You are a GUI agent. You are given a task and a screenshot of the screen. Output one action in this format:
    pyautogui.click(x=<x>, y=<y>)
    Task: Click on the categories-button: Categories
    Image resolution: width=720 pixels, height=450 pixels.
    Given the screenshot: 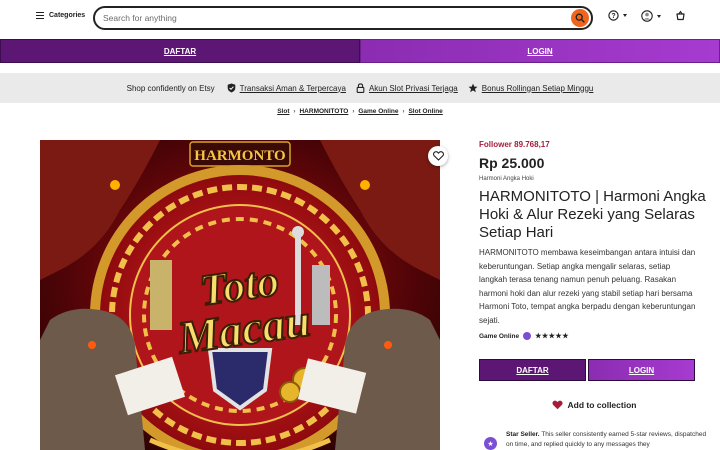 What is the action you would take?
    pyautogui.click(x=60, y=15)
    